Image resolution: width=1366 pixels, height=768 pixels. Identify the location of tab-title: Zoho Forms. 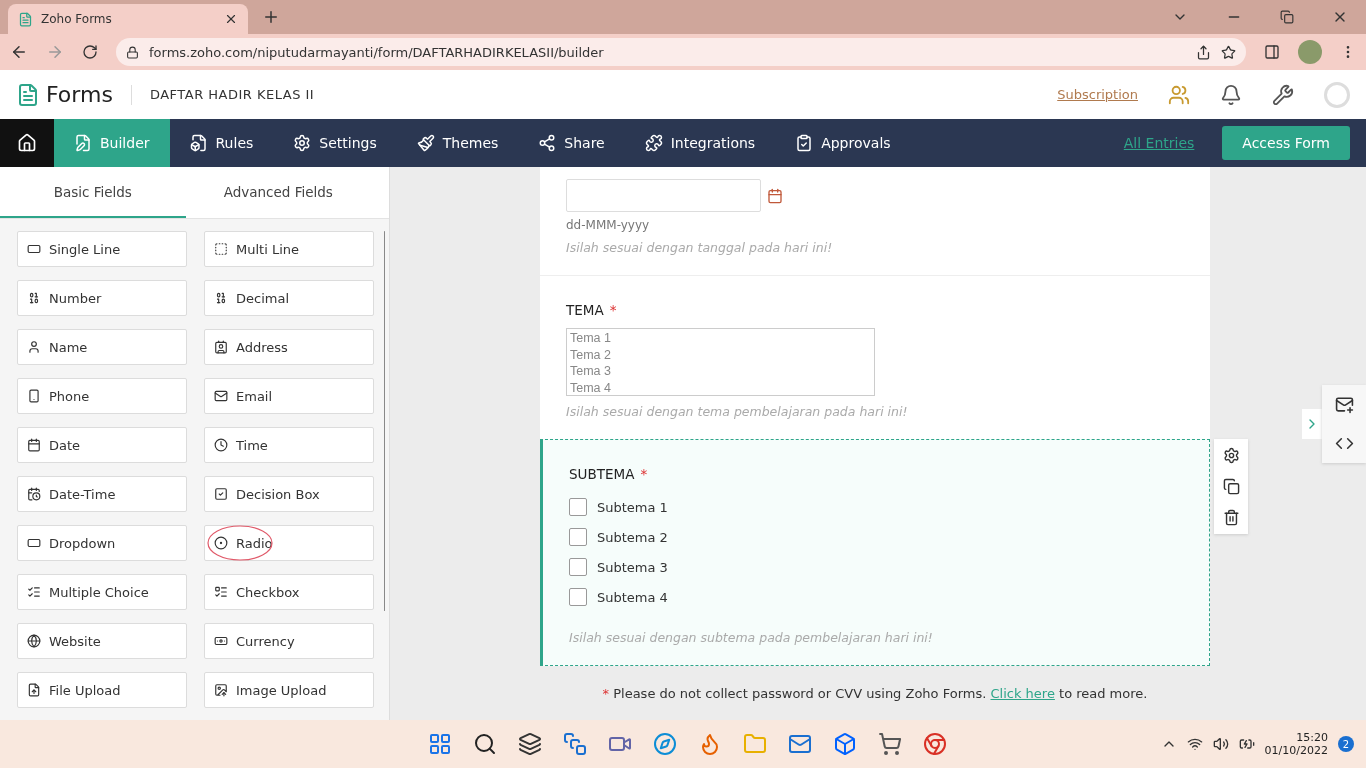
(77, 19).